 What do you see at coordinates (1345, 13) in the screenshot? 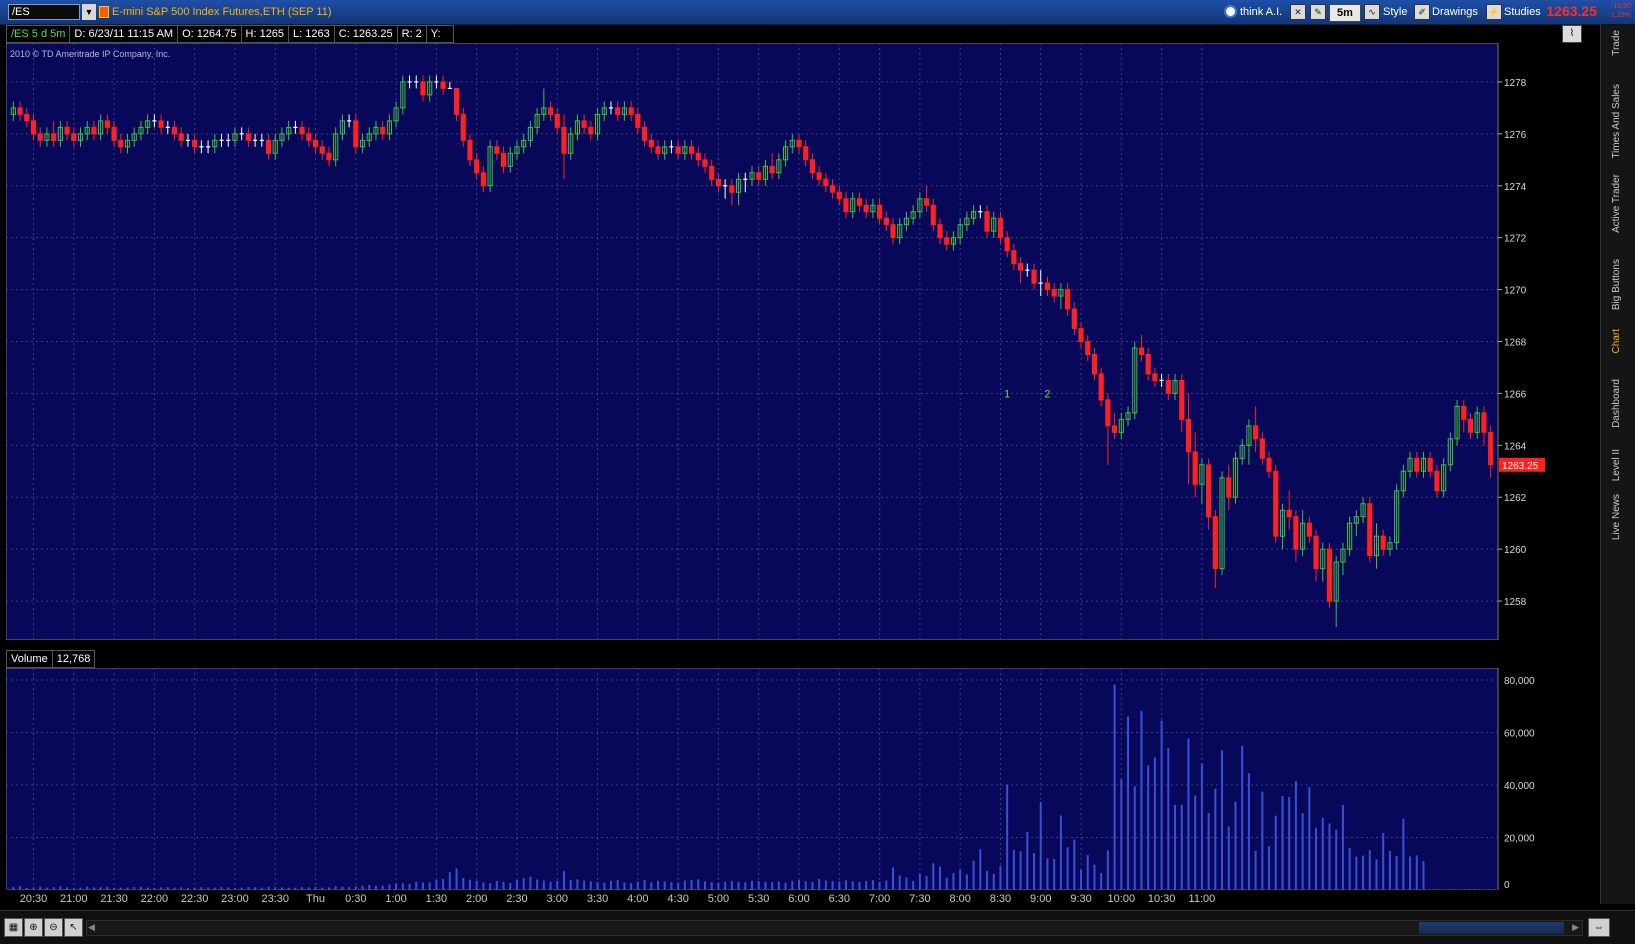
I see `interval-button: 5m` at bounding box center [1345, 13].